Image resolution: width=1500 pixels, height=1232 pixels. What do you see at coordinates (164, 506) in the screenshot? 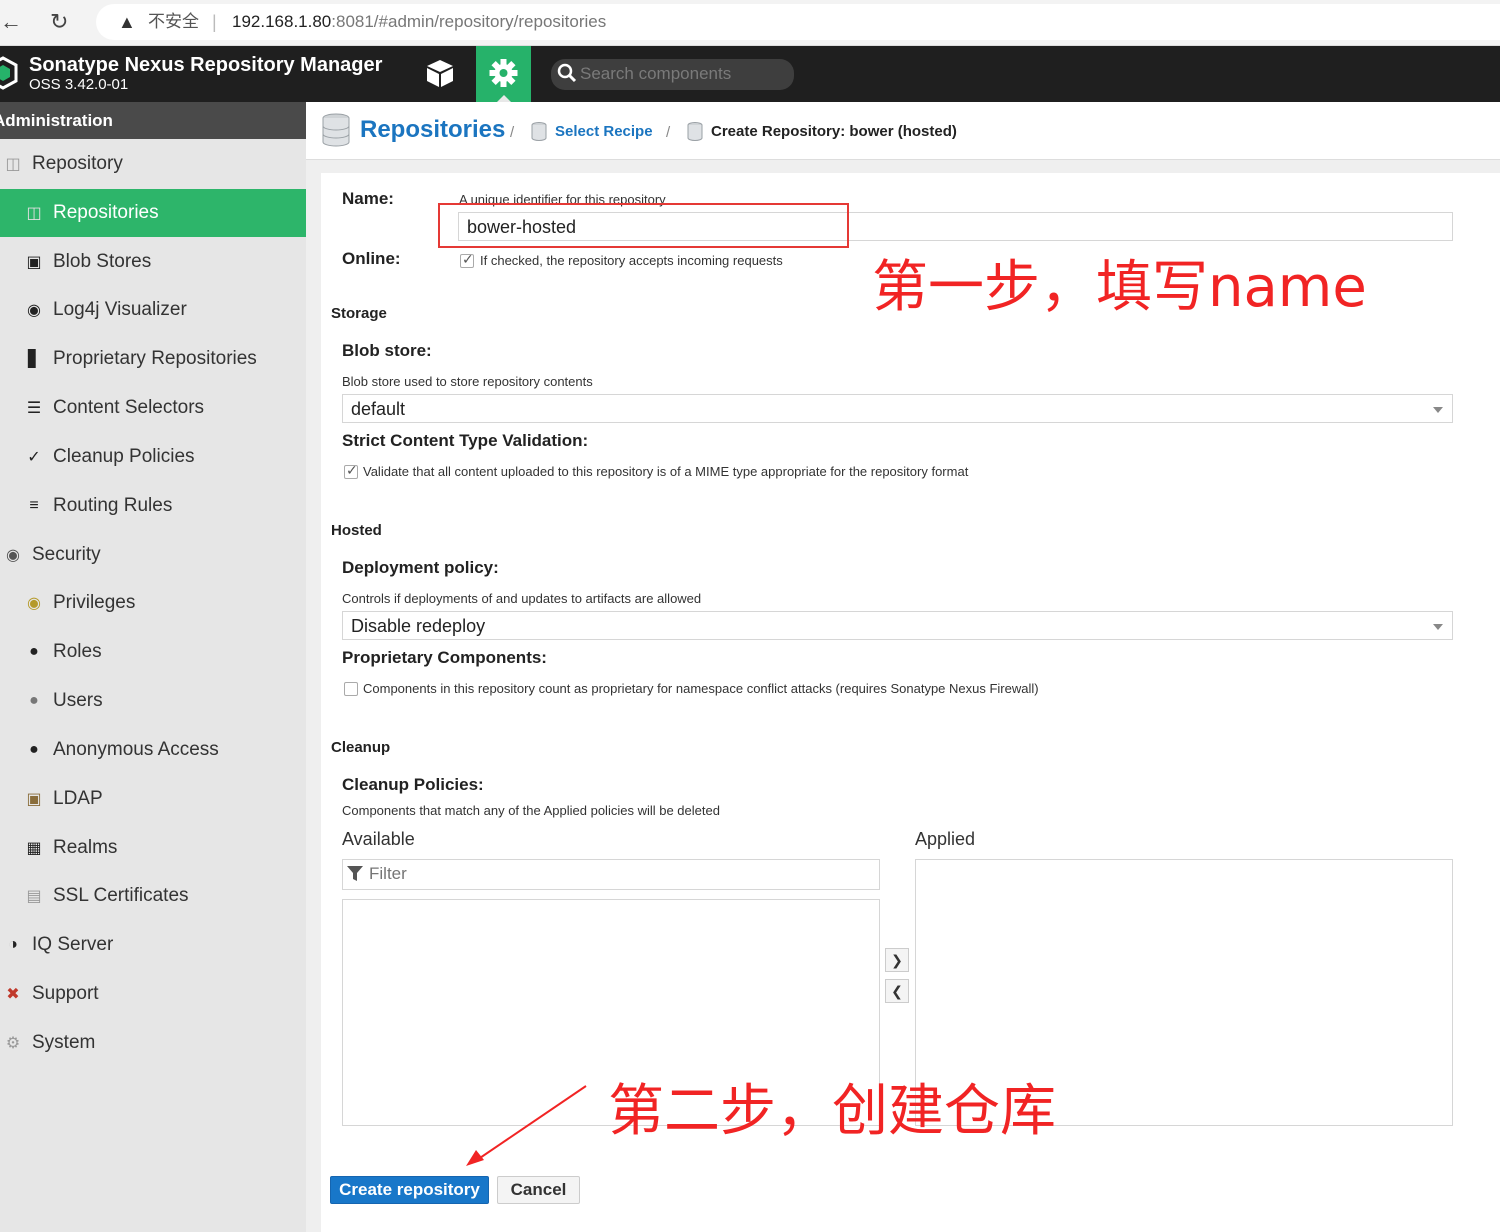
I see `sidebar-item-routing-rules: ≡ Routing Rules` at bounding box center [164, 506].